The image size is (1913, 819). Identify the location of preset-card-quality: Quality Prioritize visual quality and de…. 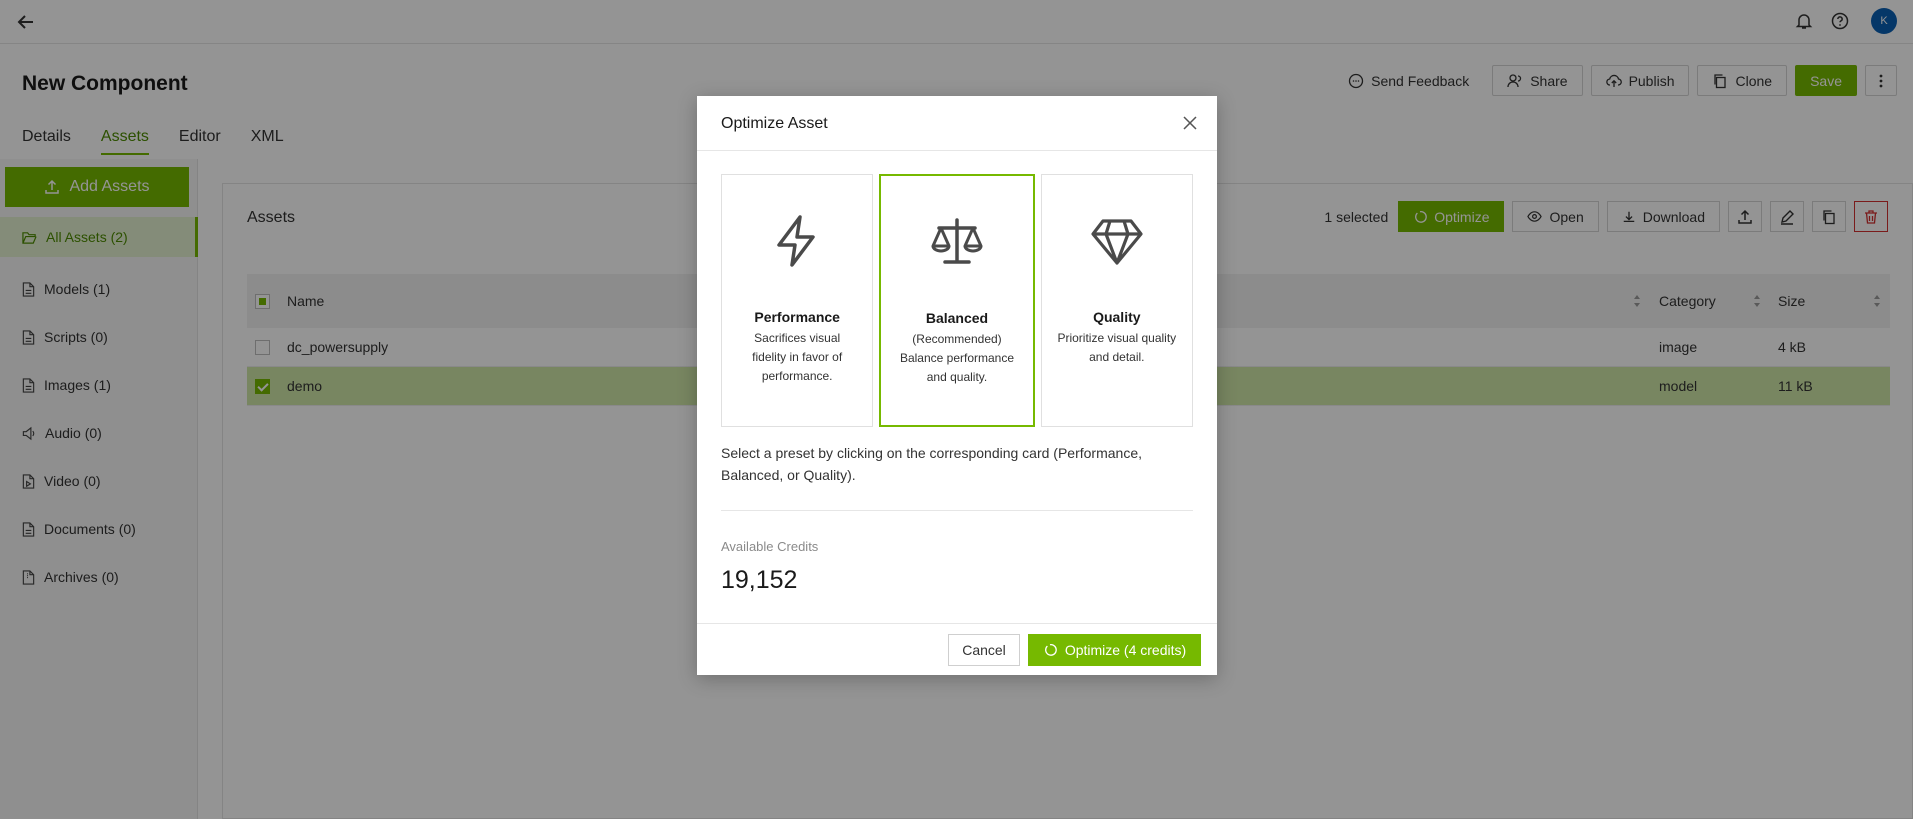
(1116, 300).